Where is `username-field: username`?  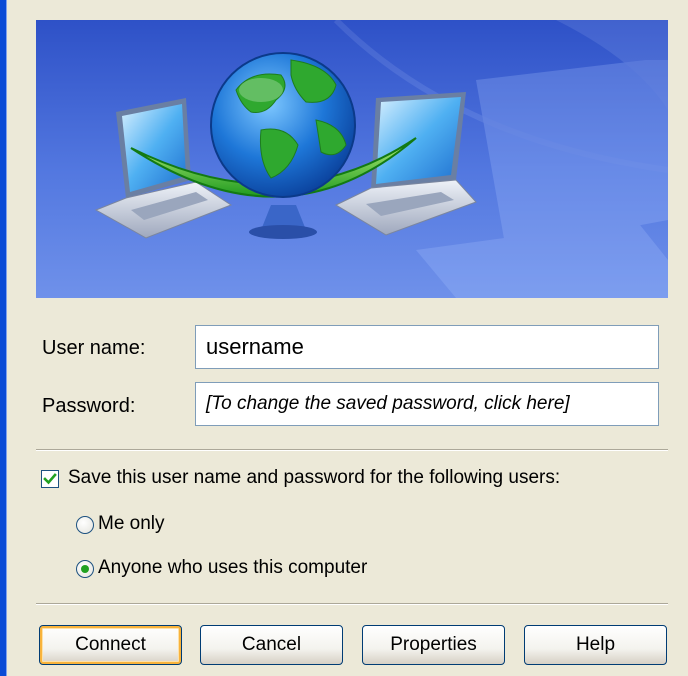 username-field: username is located at coordinates (427, 347).